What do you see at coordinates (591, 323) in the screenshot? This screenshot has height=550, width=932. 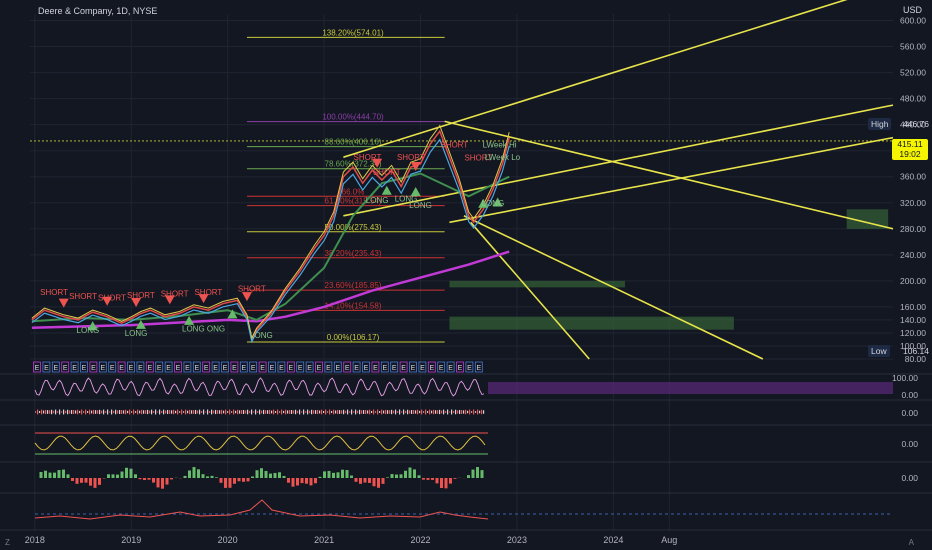 I see `support-zone` at bounding box center [591, 323].